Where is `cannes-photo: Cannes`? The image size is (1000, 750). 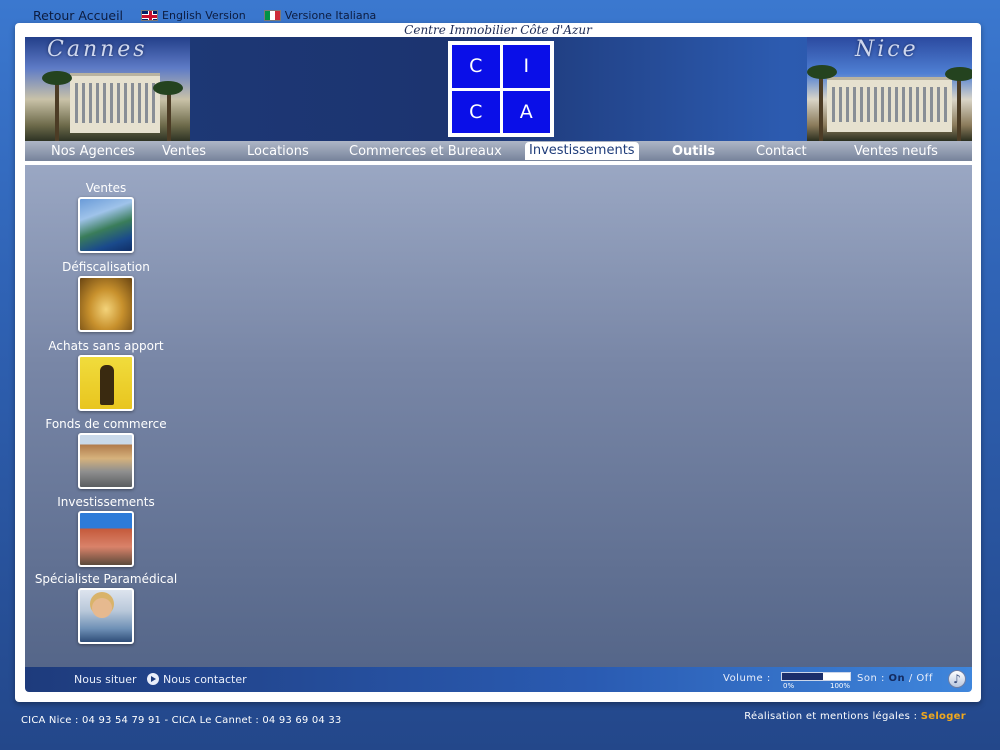
cannes-photo: Cannes is located at coordinates (107, 89).